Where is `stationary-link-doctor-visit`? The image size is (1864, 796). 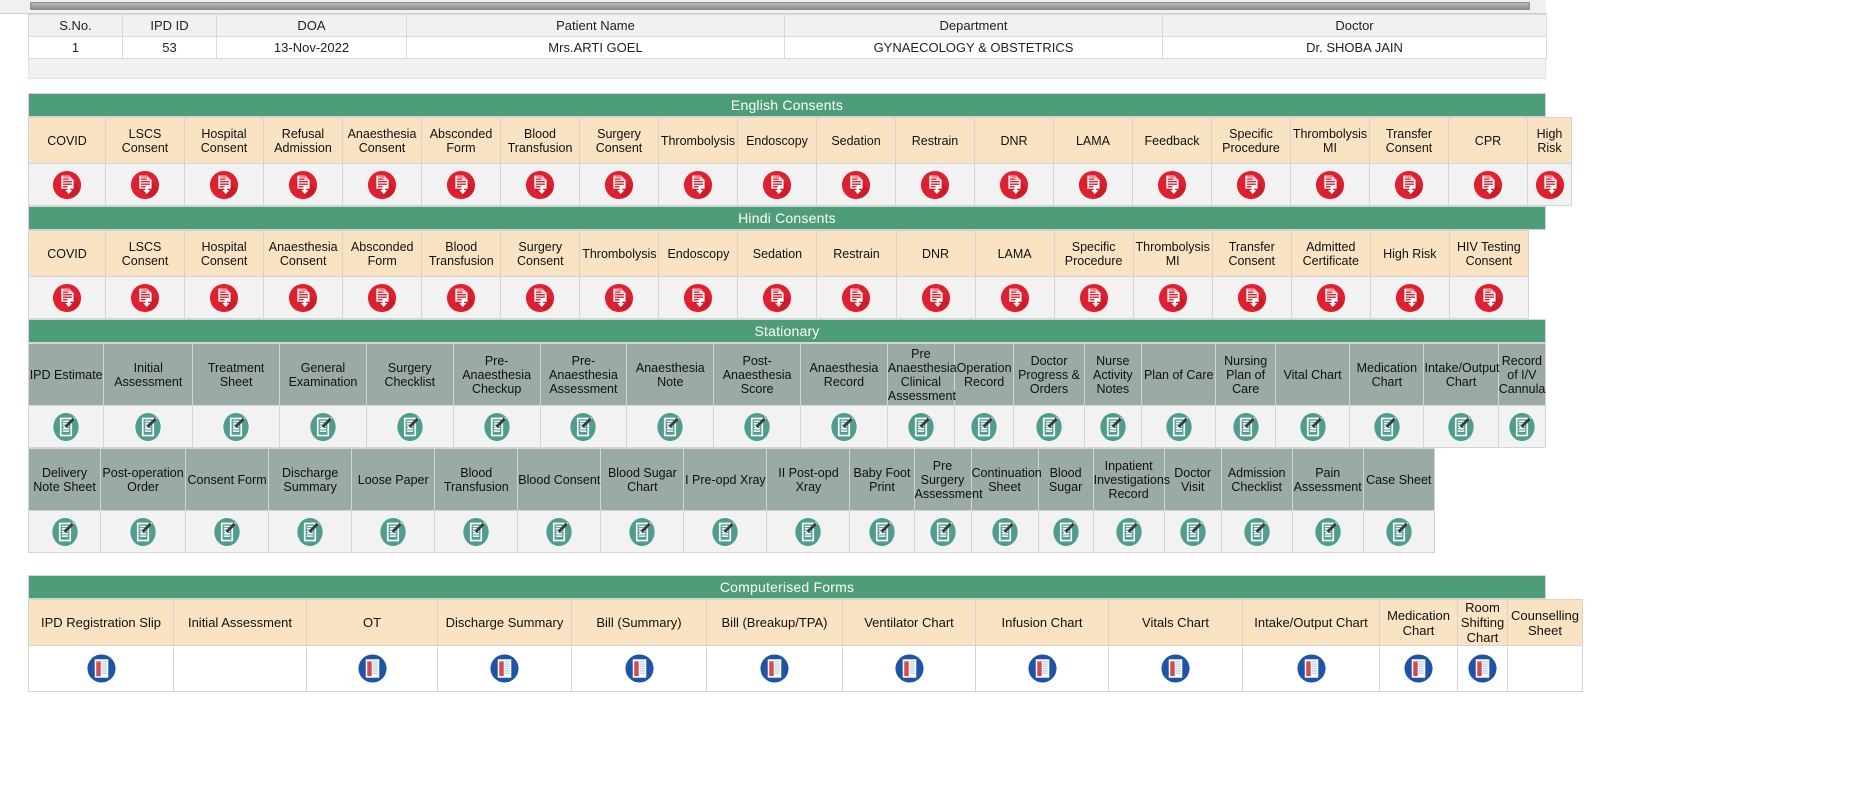 stationary-link-doctor-visit is located at coordinates (1192, 531).